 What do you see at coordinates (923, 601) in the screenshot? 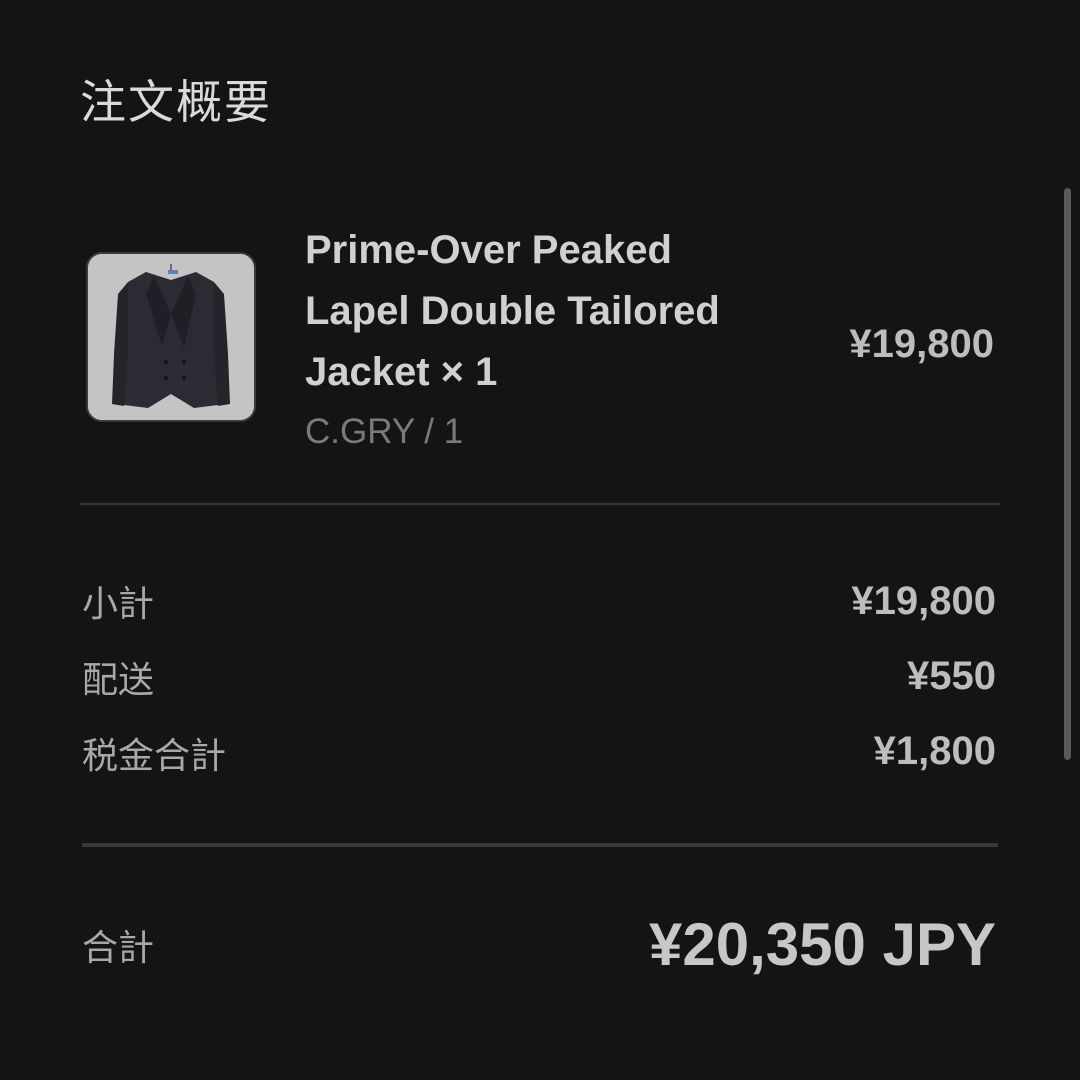
I see `subtotal-value: ¥19,800` at bounding box center [923, 601].